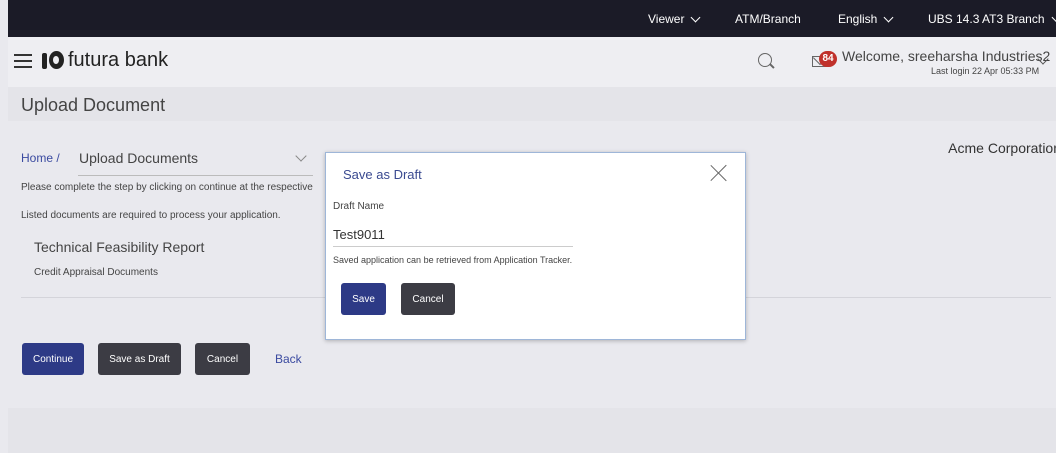 The image size is (1056, 453). I want to click on footer, so click(532, 430).